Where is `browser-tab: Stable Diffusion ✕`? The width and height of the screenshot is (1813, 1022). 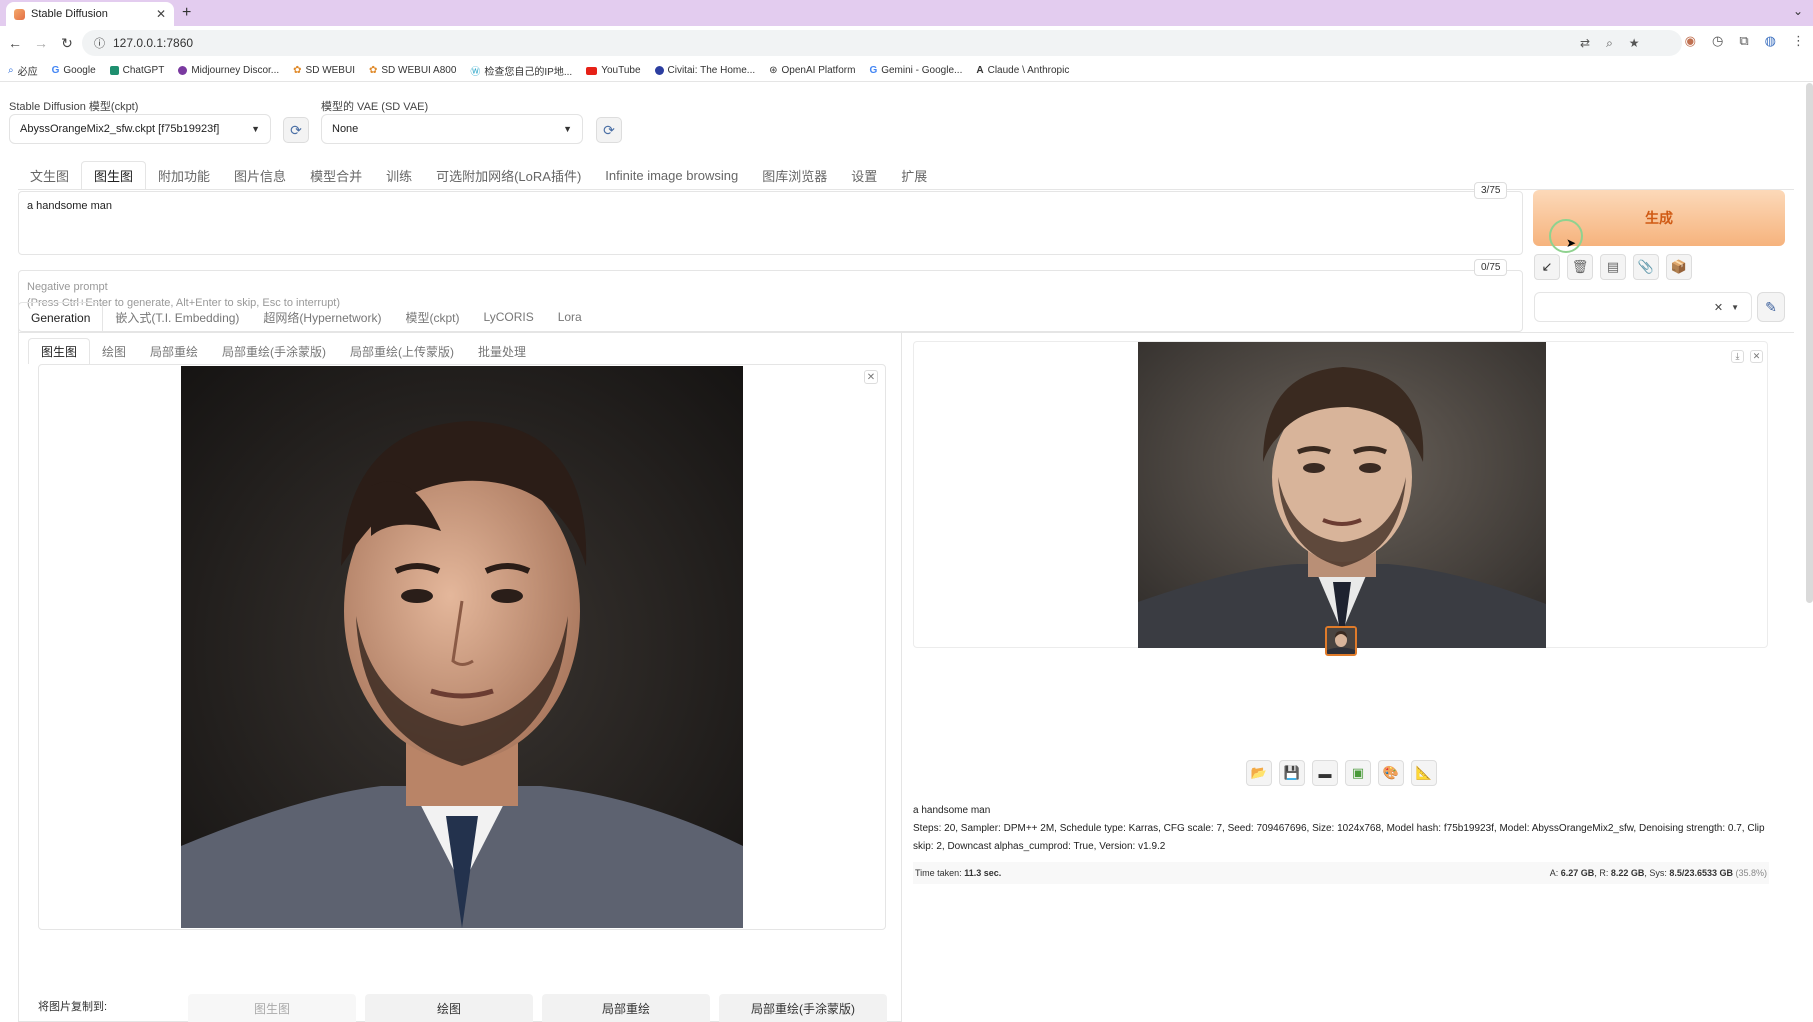
browser-tab: Stable Diffusion ✕ is located at coordinates (90, 14).